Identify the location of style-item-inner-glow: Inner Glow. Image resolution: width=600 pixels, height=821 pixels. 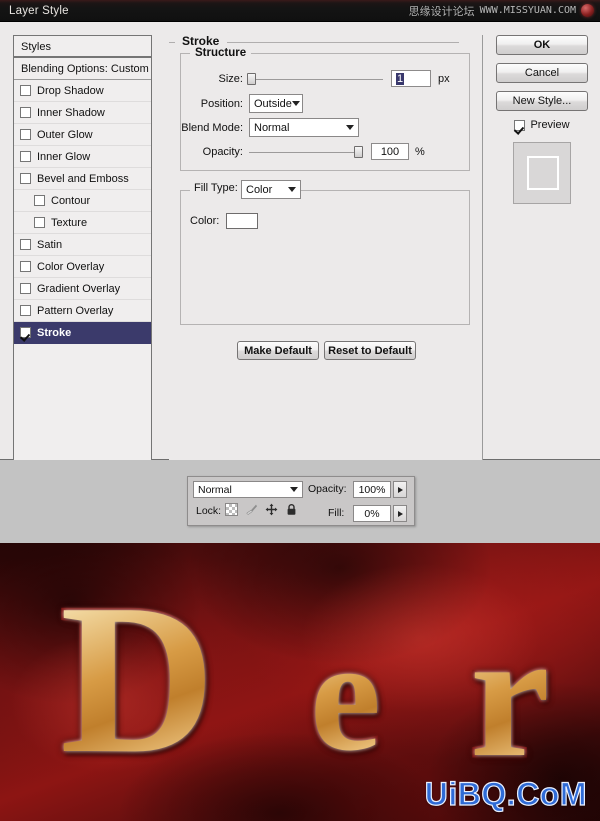
(82, 157).